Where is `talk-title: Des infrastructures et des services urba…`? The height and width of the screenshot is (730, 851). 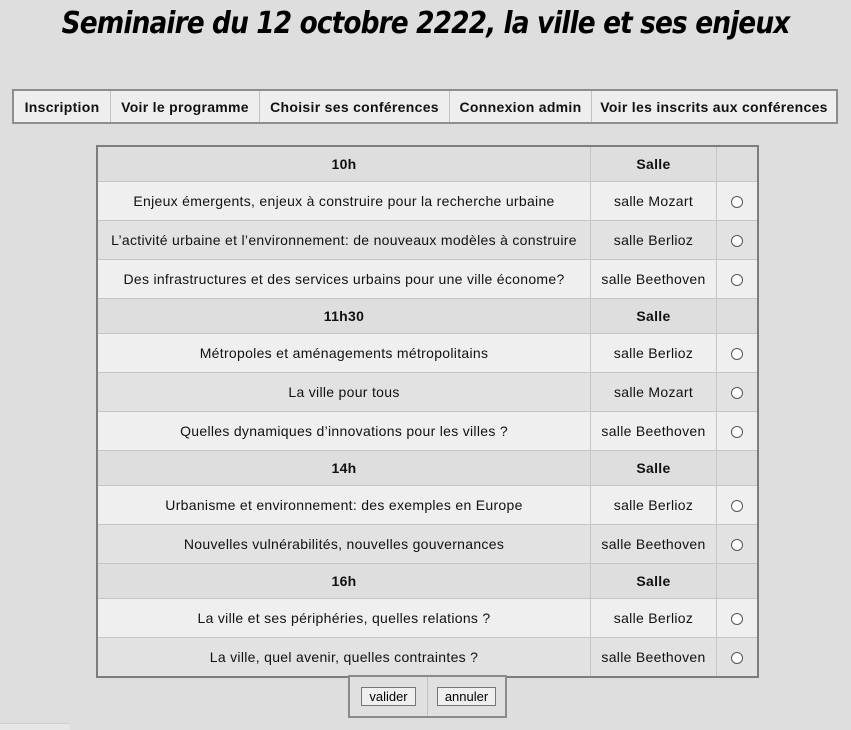 talk-title: Des infrastructures et des services urba… is located at coordinates (343, 279).